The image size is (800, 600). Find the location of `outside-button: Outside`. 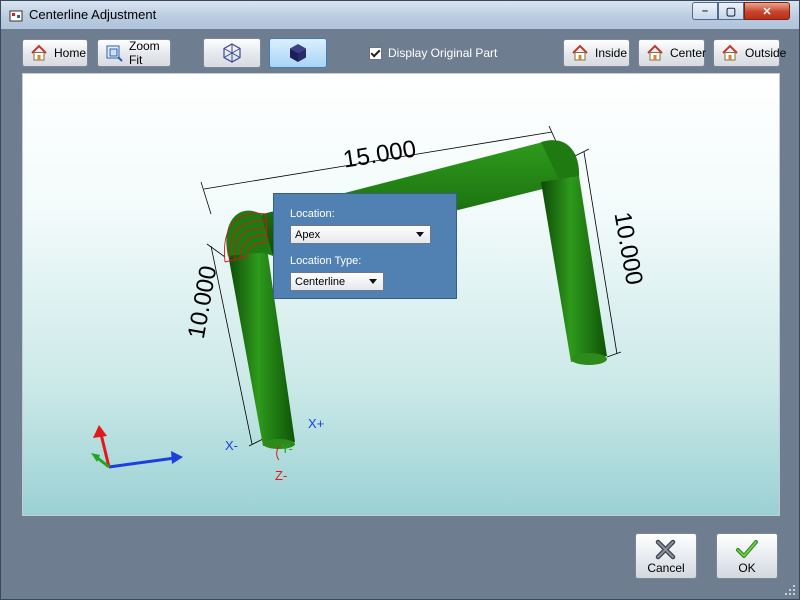

outside-button: Outside is located at coordinates (749, 53).